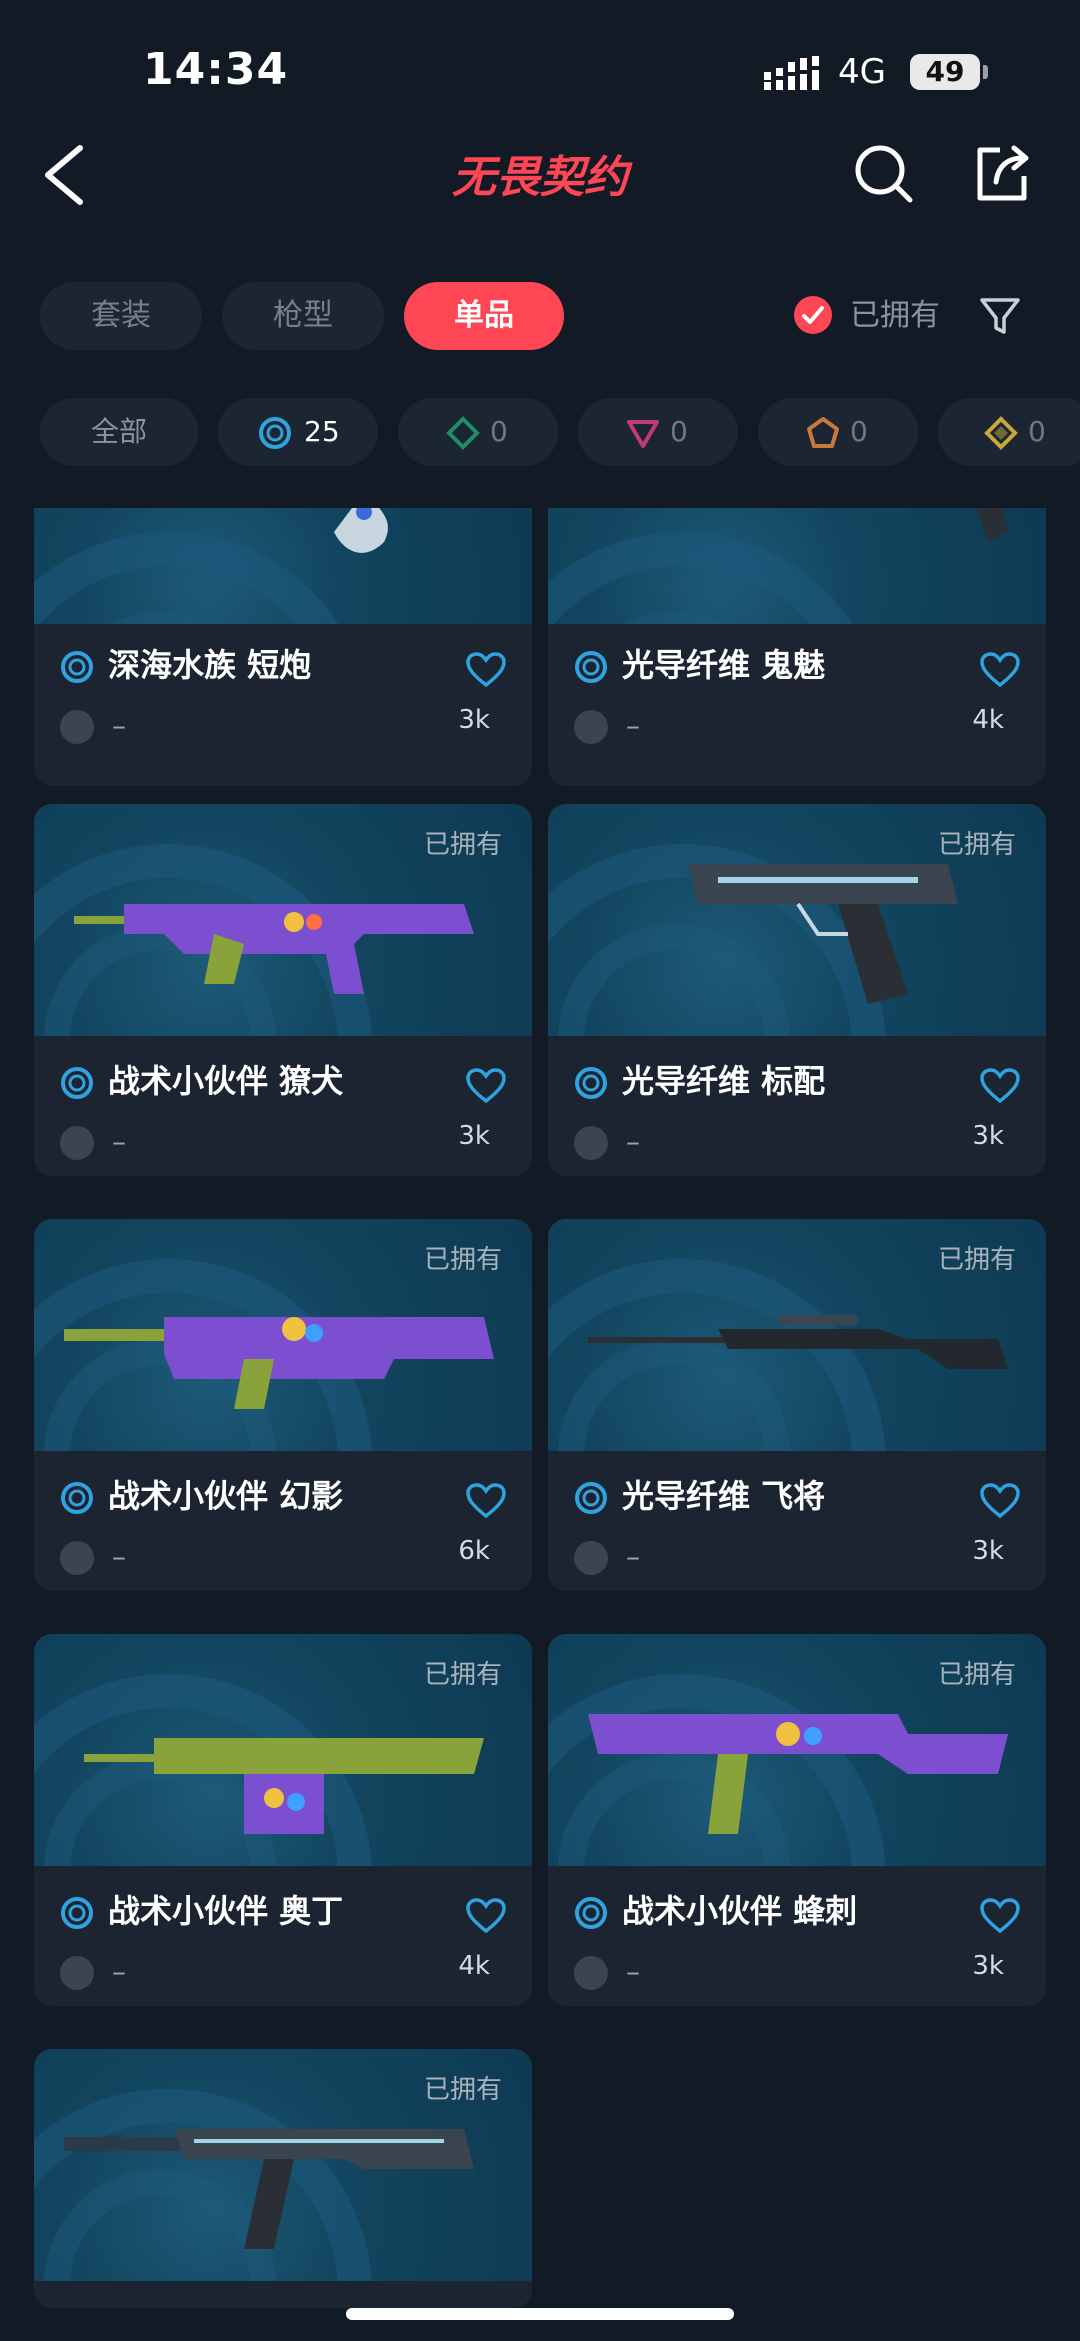 This screenshot has height=2341, width=1080. Describe the element at coordinates (985, 72) in the screenshot. I see `battery-tip` at that location.